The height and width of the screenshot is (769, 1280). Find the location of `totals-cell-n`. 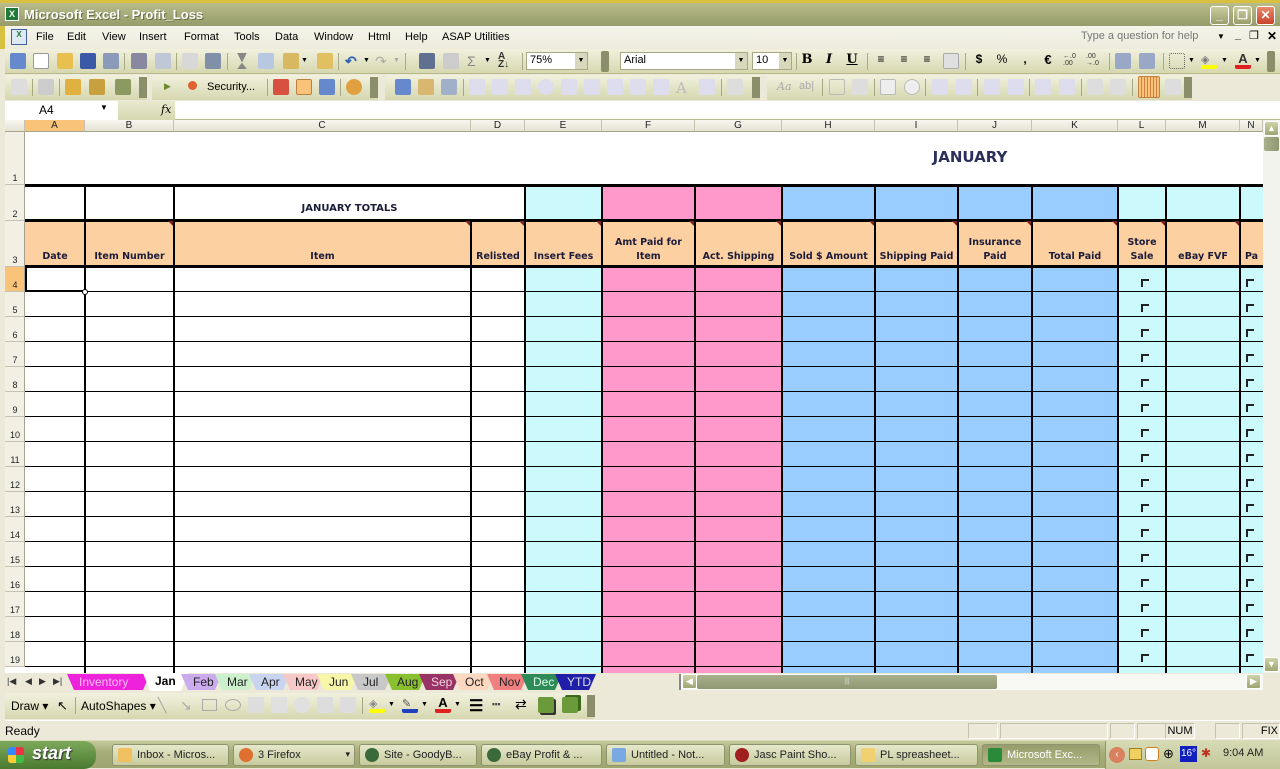

totals-cell-n is located at coordinates (1251, 203).